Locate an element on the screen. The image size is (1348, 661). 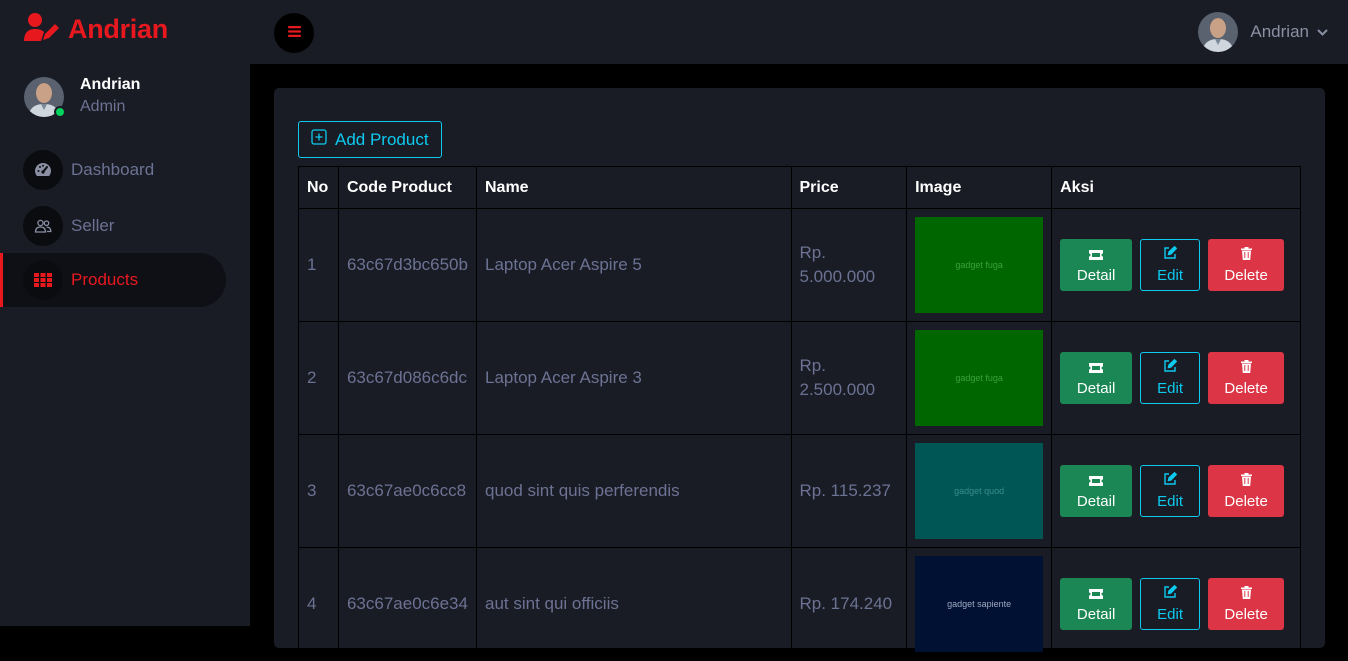
sidebar-nav: Dashboard Seller Products is located at coordinates (125, 225).